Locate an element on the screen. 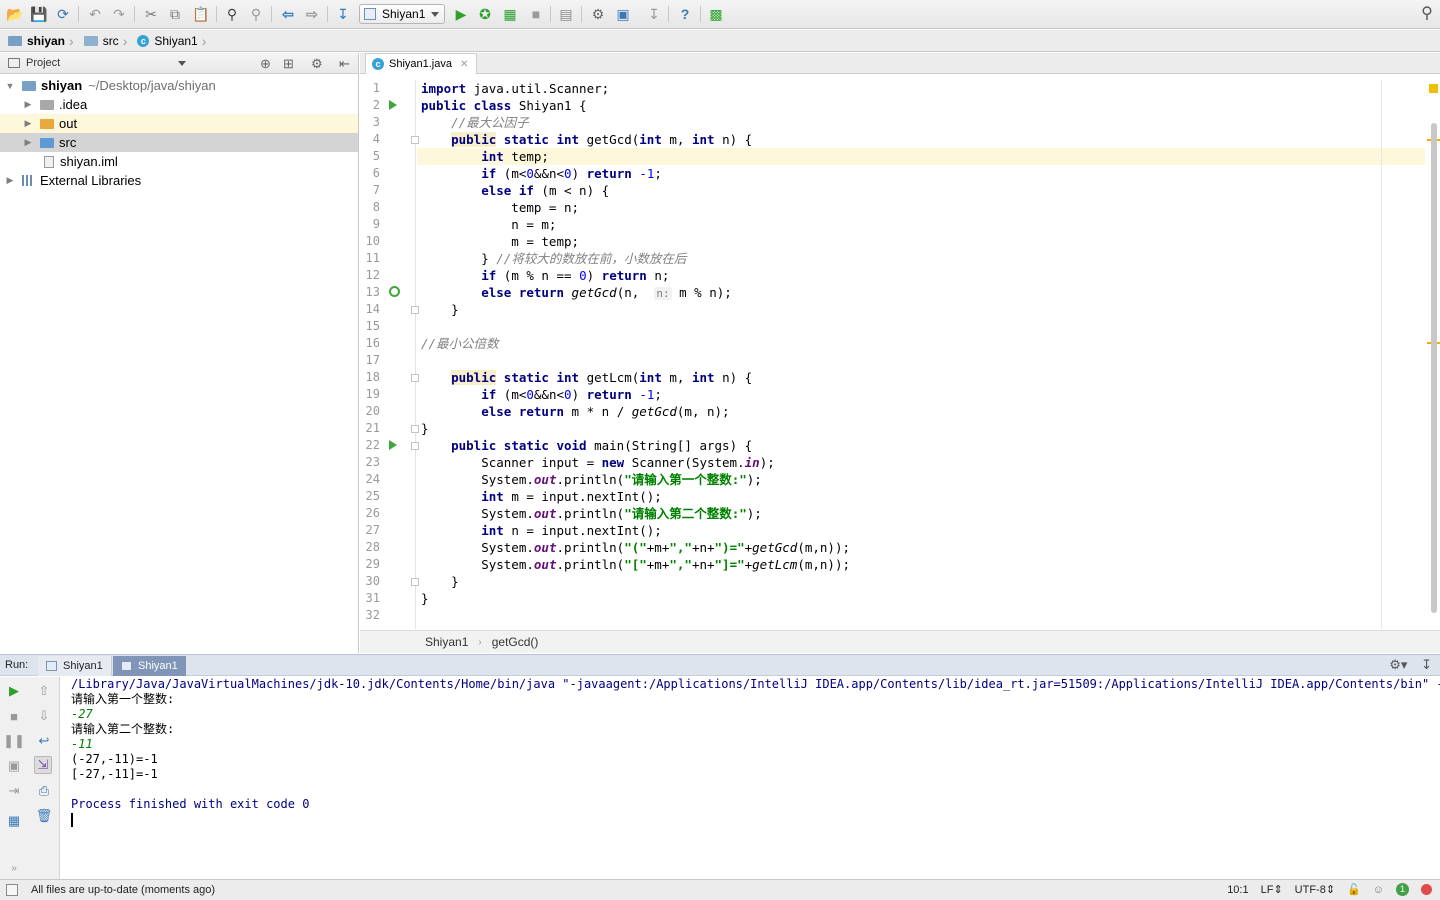 The image size is (1440, 900). paste-icon: 📋 is located at coordinates (201, 14).